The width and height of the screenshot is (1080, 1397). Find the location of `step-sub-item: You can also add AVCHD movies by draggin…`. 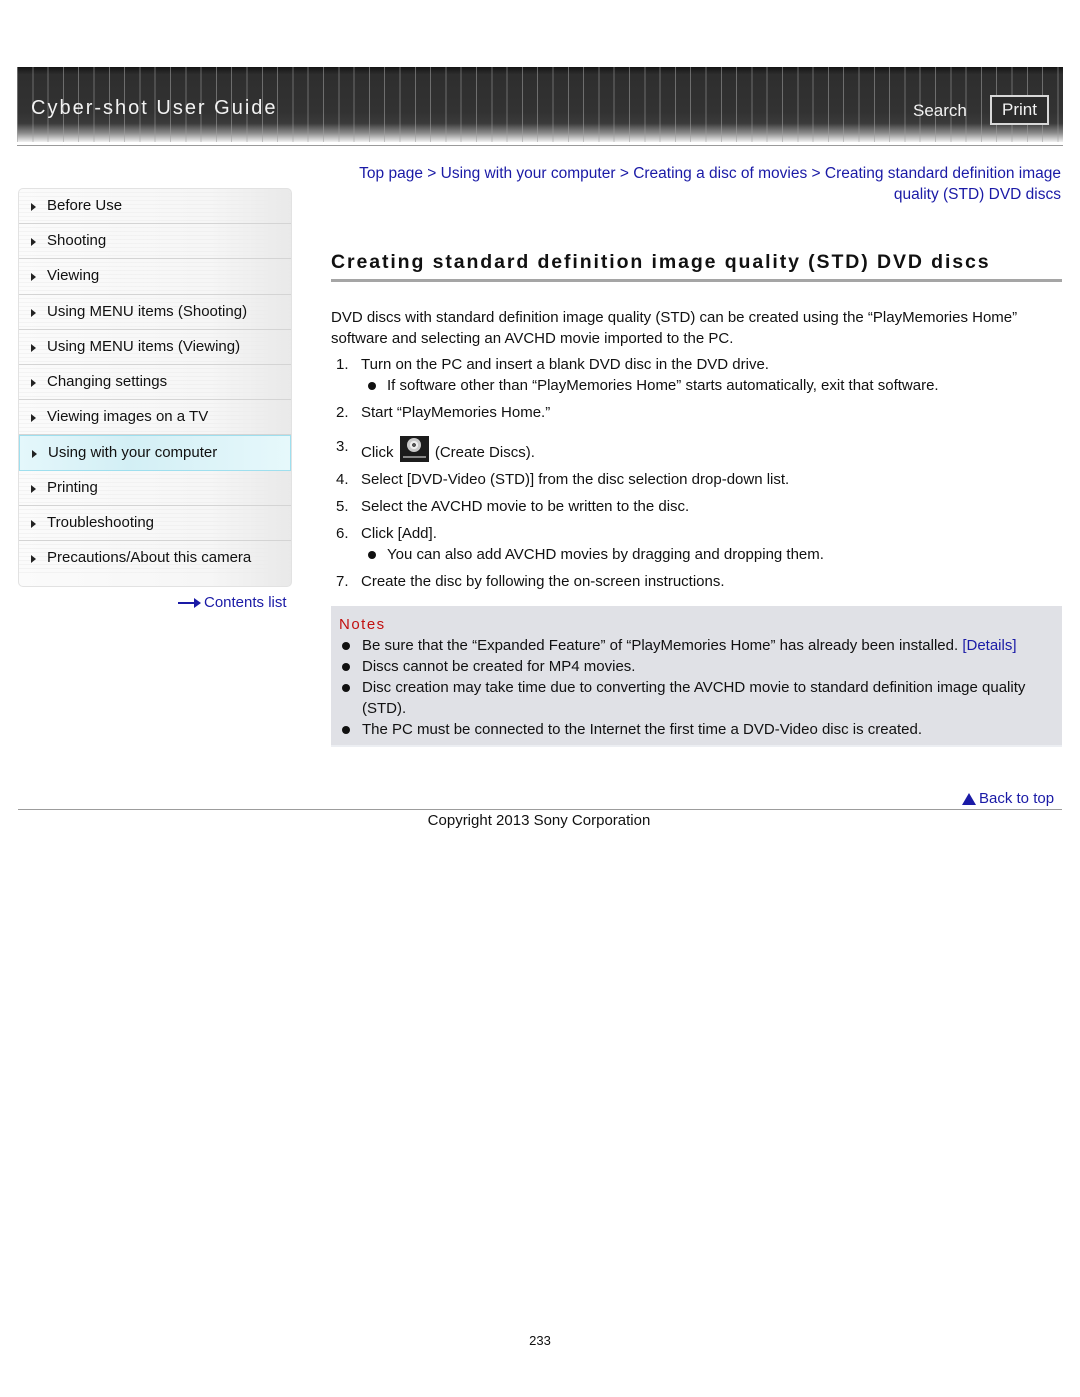

step-sub-item: You can also add AVCHD movies by draggin… is located at coordinates (711, 554).